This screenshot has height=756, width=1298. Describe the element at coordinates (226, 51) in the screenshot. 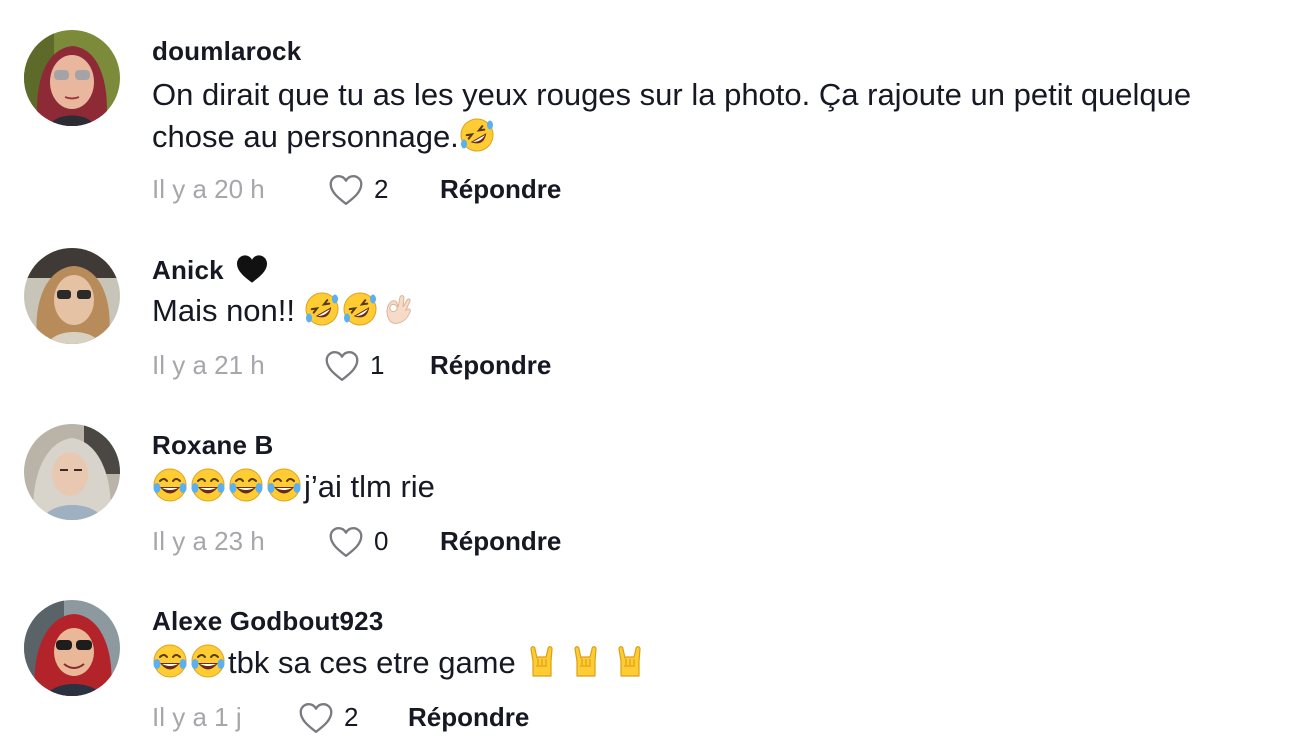

I see `comment-username: doumlarock` at that location.